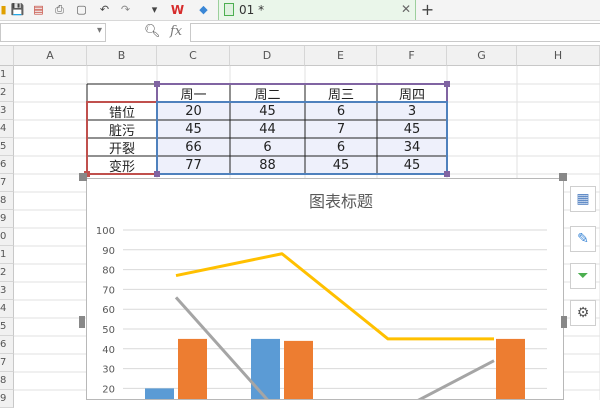  I want to click on undo-icon: ↶, so click(104, 9).